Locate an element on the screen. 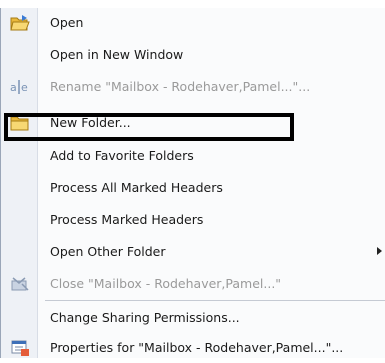  menu-item-open-in-new-window: Open in New Window is located at coordinates (193, 55).